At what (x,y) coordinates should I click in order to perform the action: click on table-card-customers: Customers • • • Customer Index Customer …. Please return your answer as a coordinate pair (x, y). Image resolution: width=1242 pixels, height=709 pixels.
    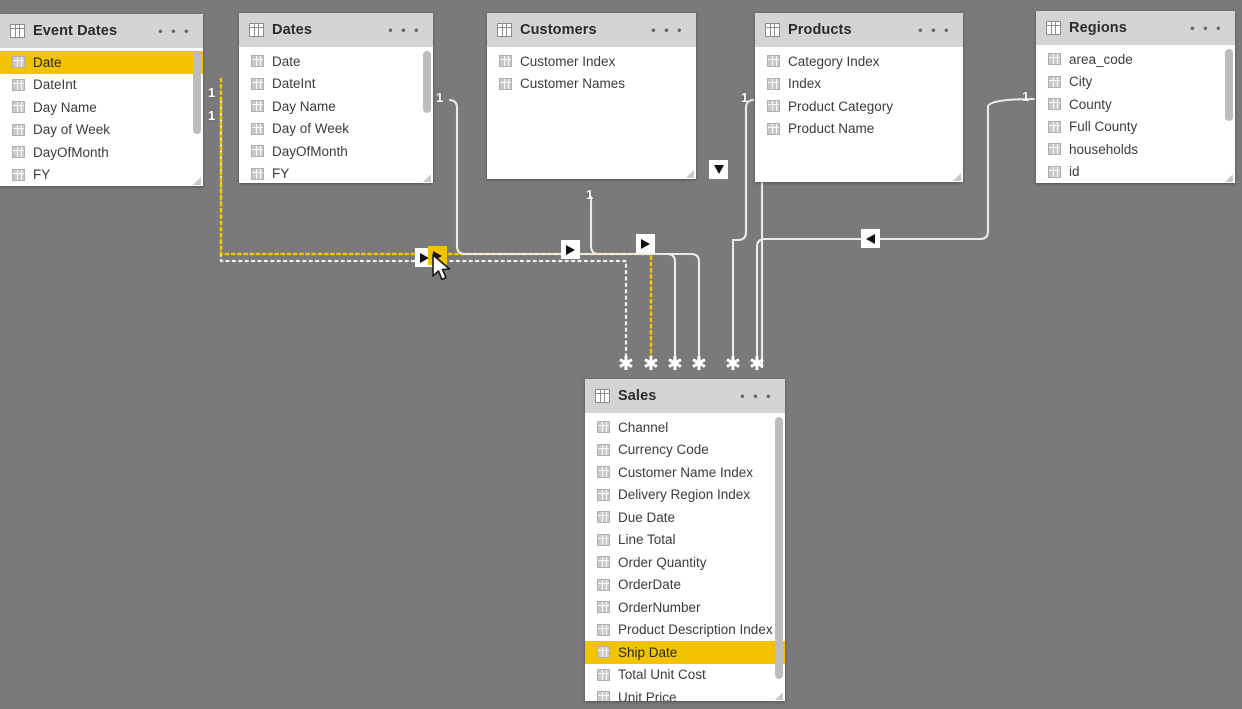
    Looking at the image, I should click on (591, 96).